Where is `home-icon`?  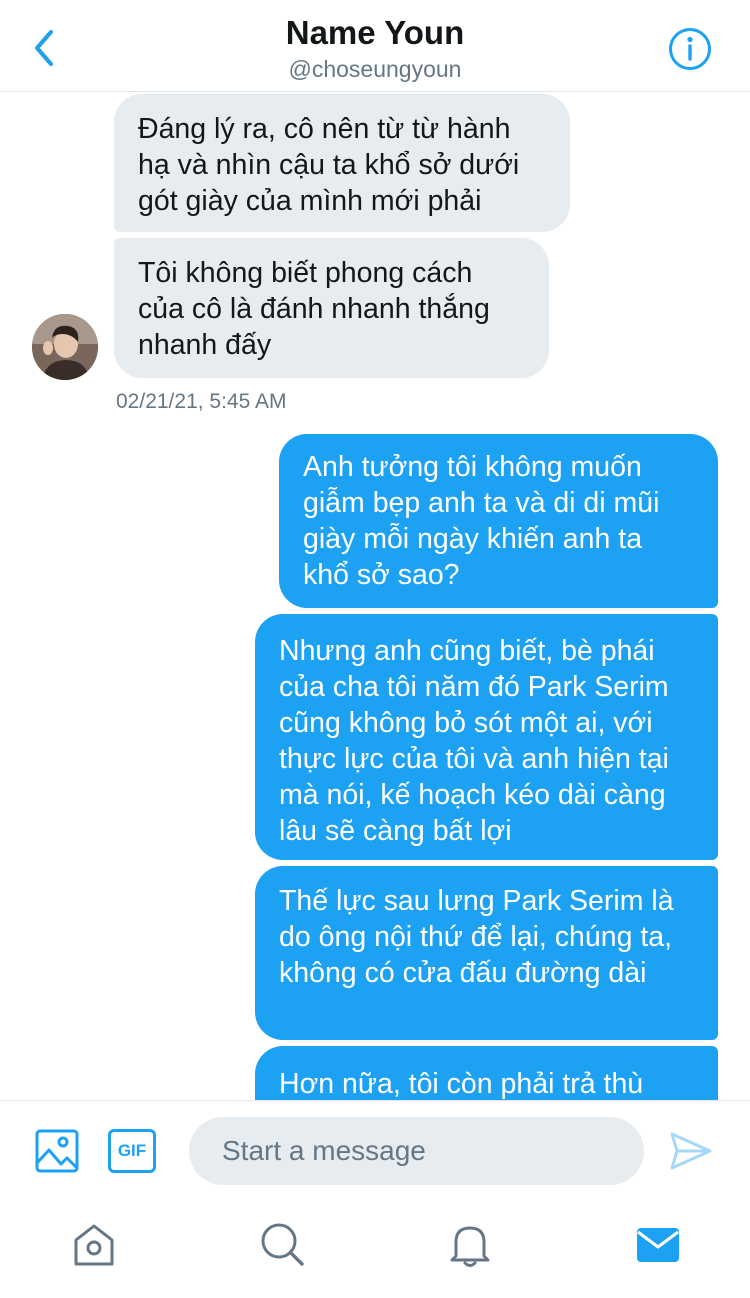
home-icon is located at coordinates (94, 1245).